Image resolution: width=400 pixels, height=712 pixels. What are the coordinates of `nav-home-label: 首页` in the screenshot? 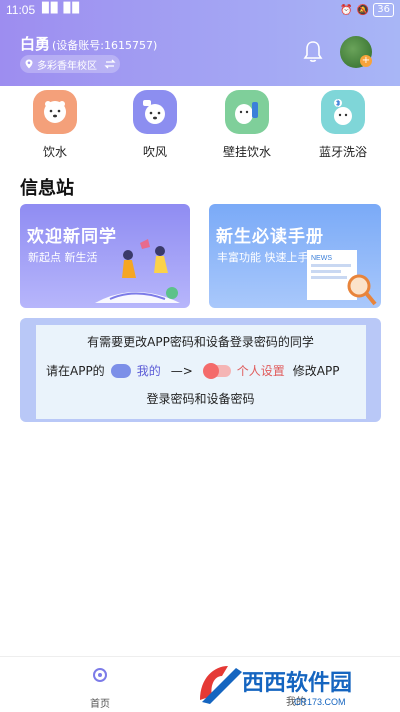 It's located at (100, 704).